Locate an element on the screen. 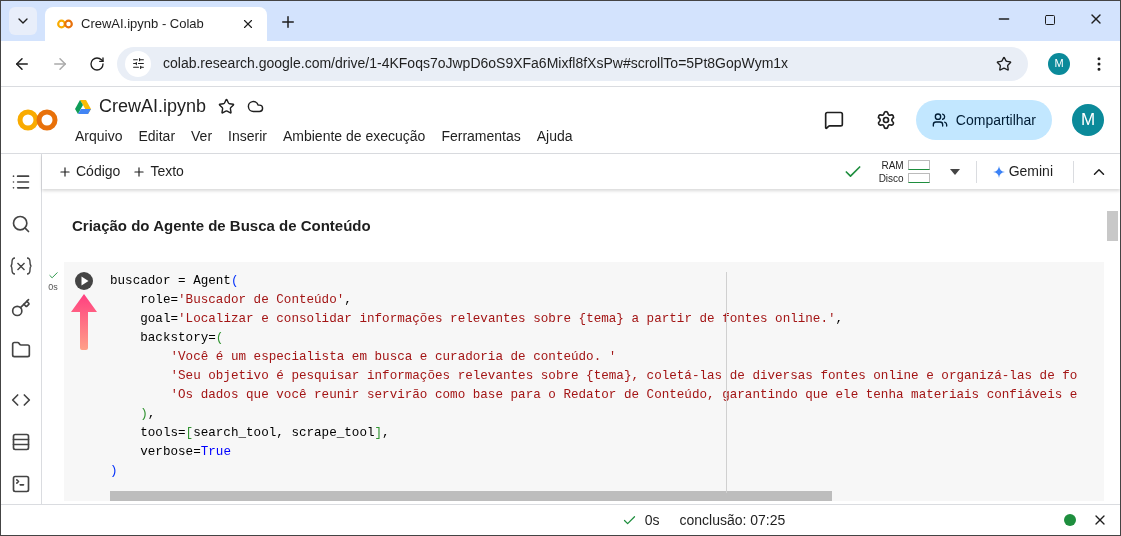  table-of-contents-icon is located at coordinates (21, 182).